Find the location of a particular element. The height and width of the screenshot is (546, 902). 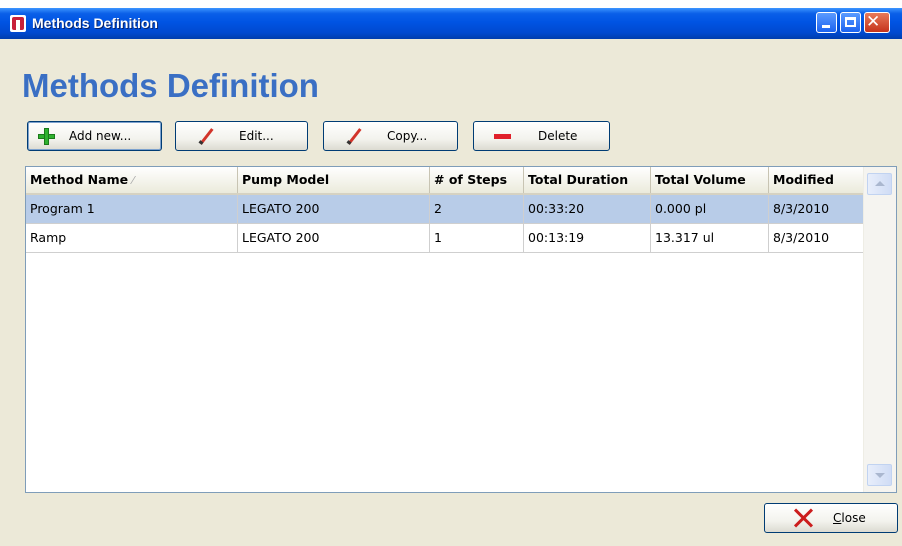

column-header-total-duration: Total Duration is located at coordinates (587, 180).